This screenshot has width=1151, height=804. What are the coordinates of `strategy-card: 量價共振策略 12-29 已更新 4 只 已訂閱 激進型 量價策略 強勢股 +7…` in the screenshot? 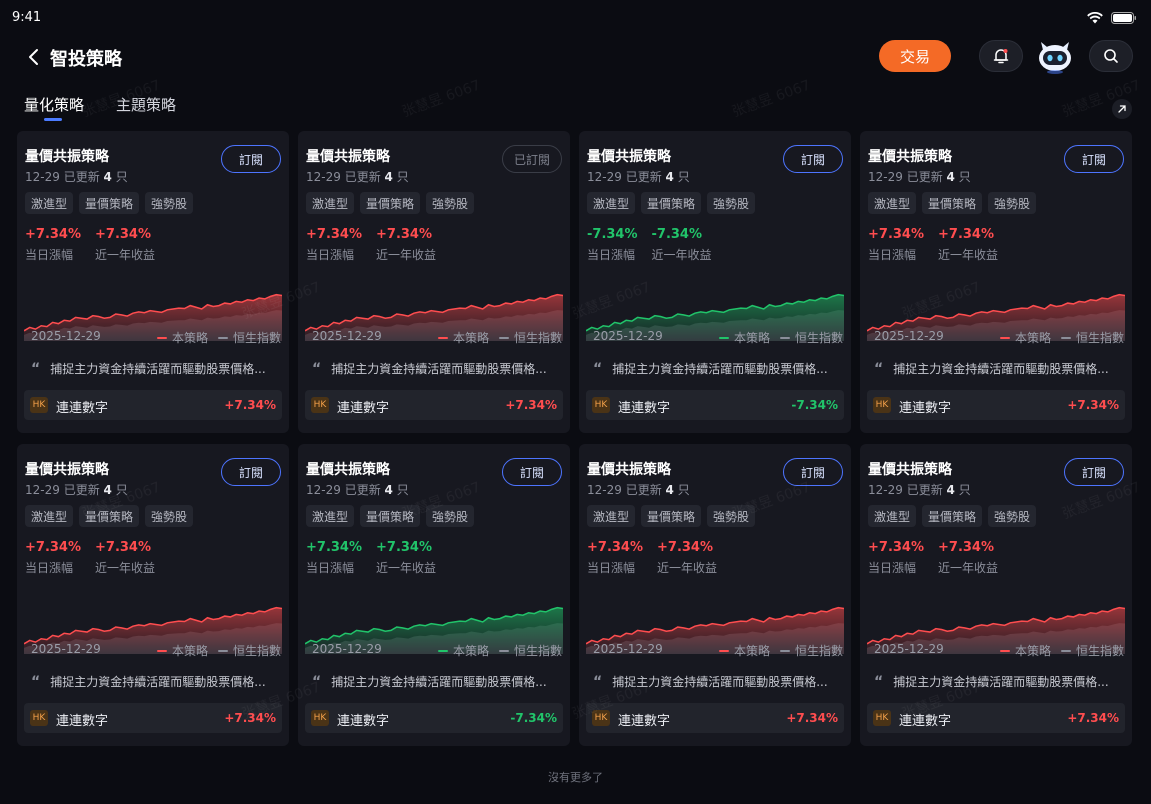 It's located at (434, 282).